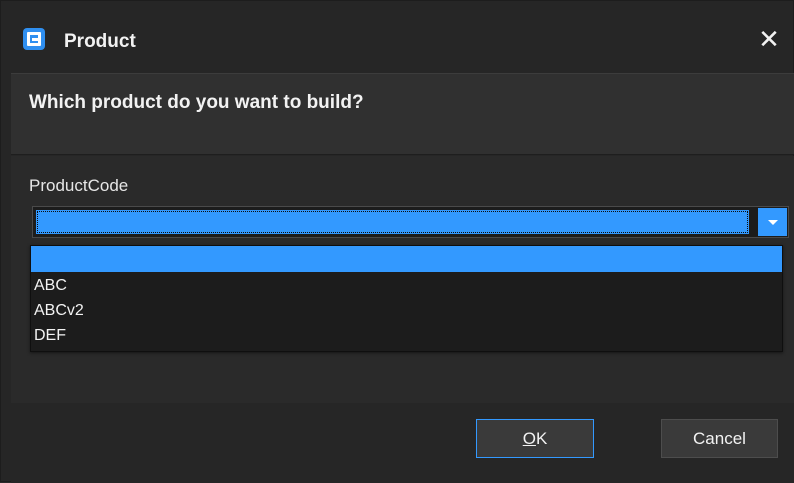 This screenshot has width=794, height=483. Describe the element at coordinates (79, 185) in the screenshot. I see `product-code-label: ProductCode` at that location.